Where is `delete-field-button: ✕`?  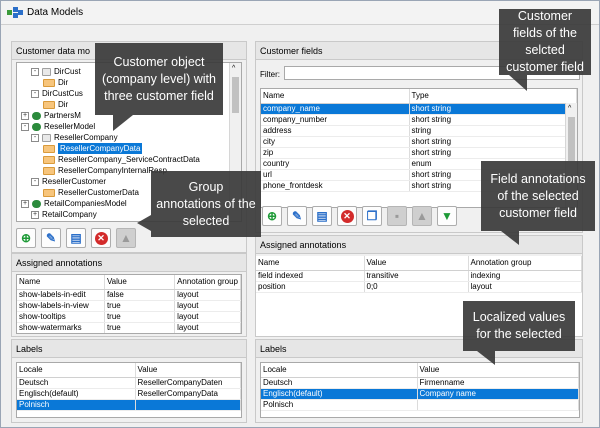 delete-field-button: ✕ is located at coordinates (347, 216).